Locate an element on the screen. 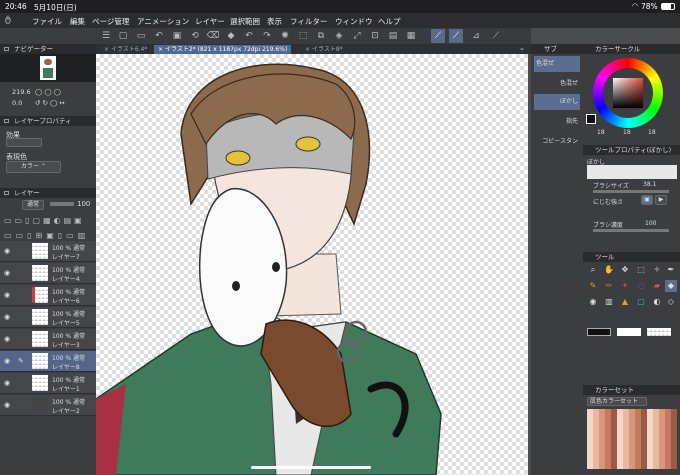 Image resolution: width=680 pixels, height=475 pixels. transparent-chip is located at coordinates (659, 332).